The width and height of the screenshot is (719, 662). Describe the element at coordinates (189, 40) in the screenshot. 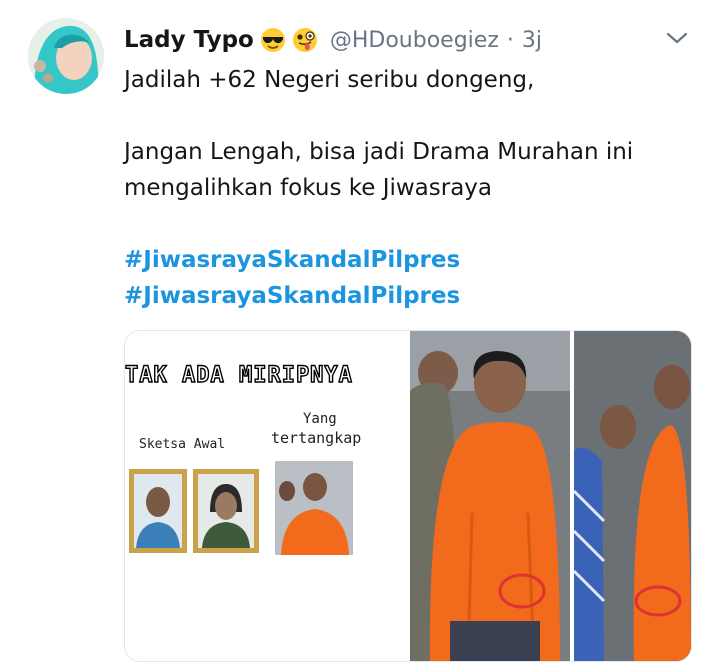

I see `display-name: Lady Typo` at that location.